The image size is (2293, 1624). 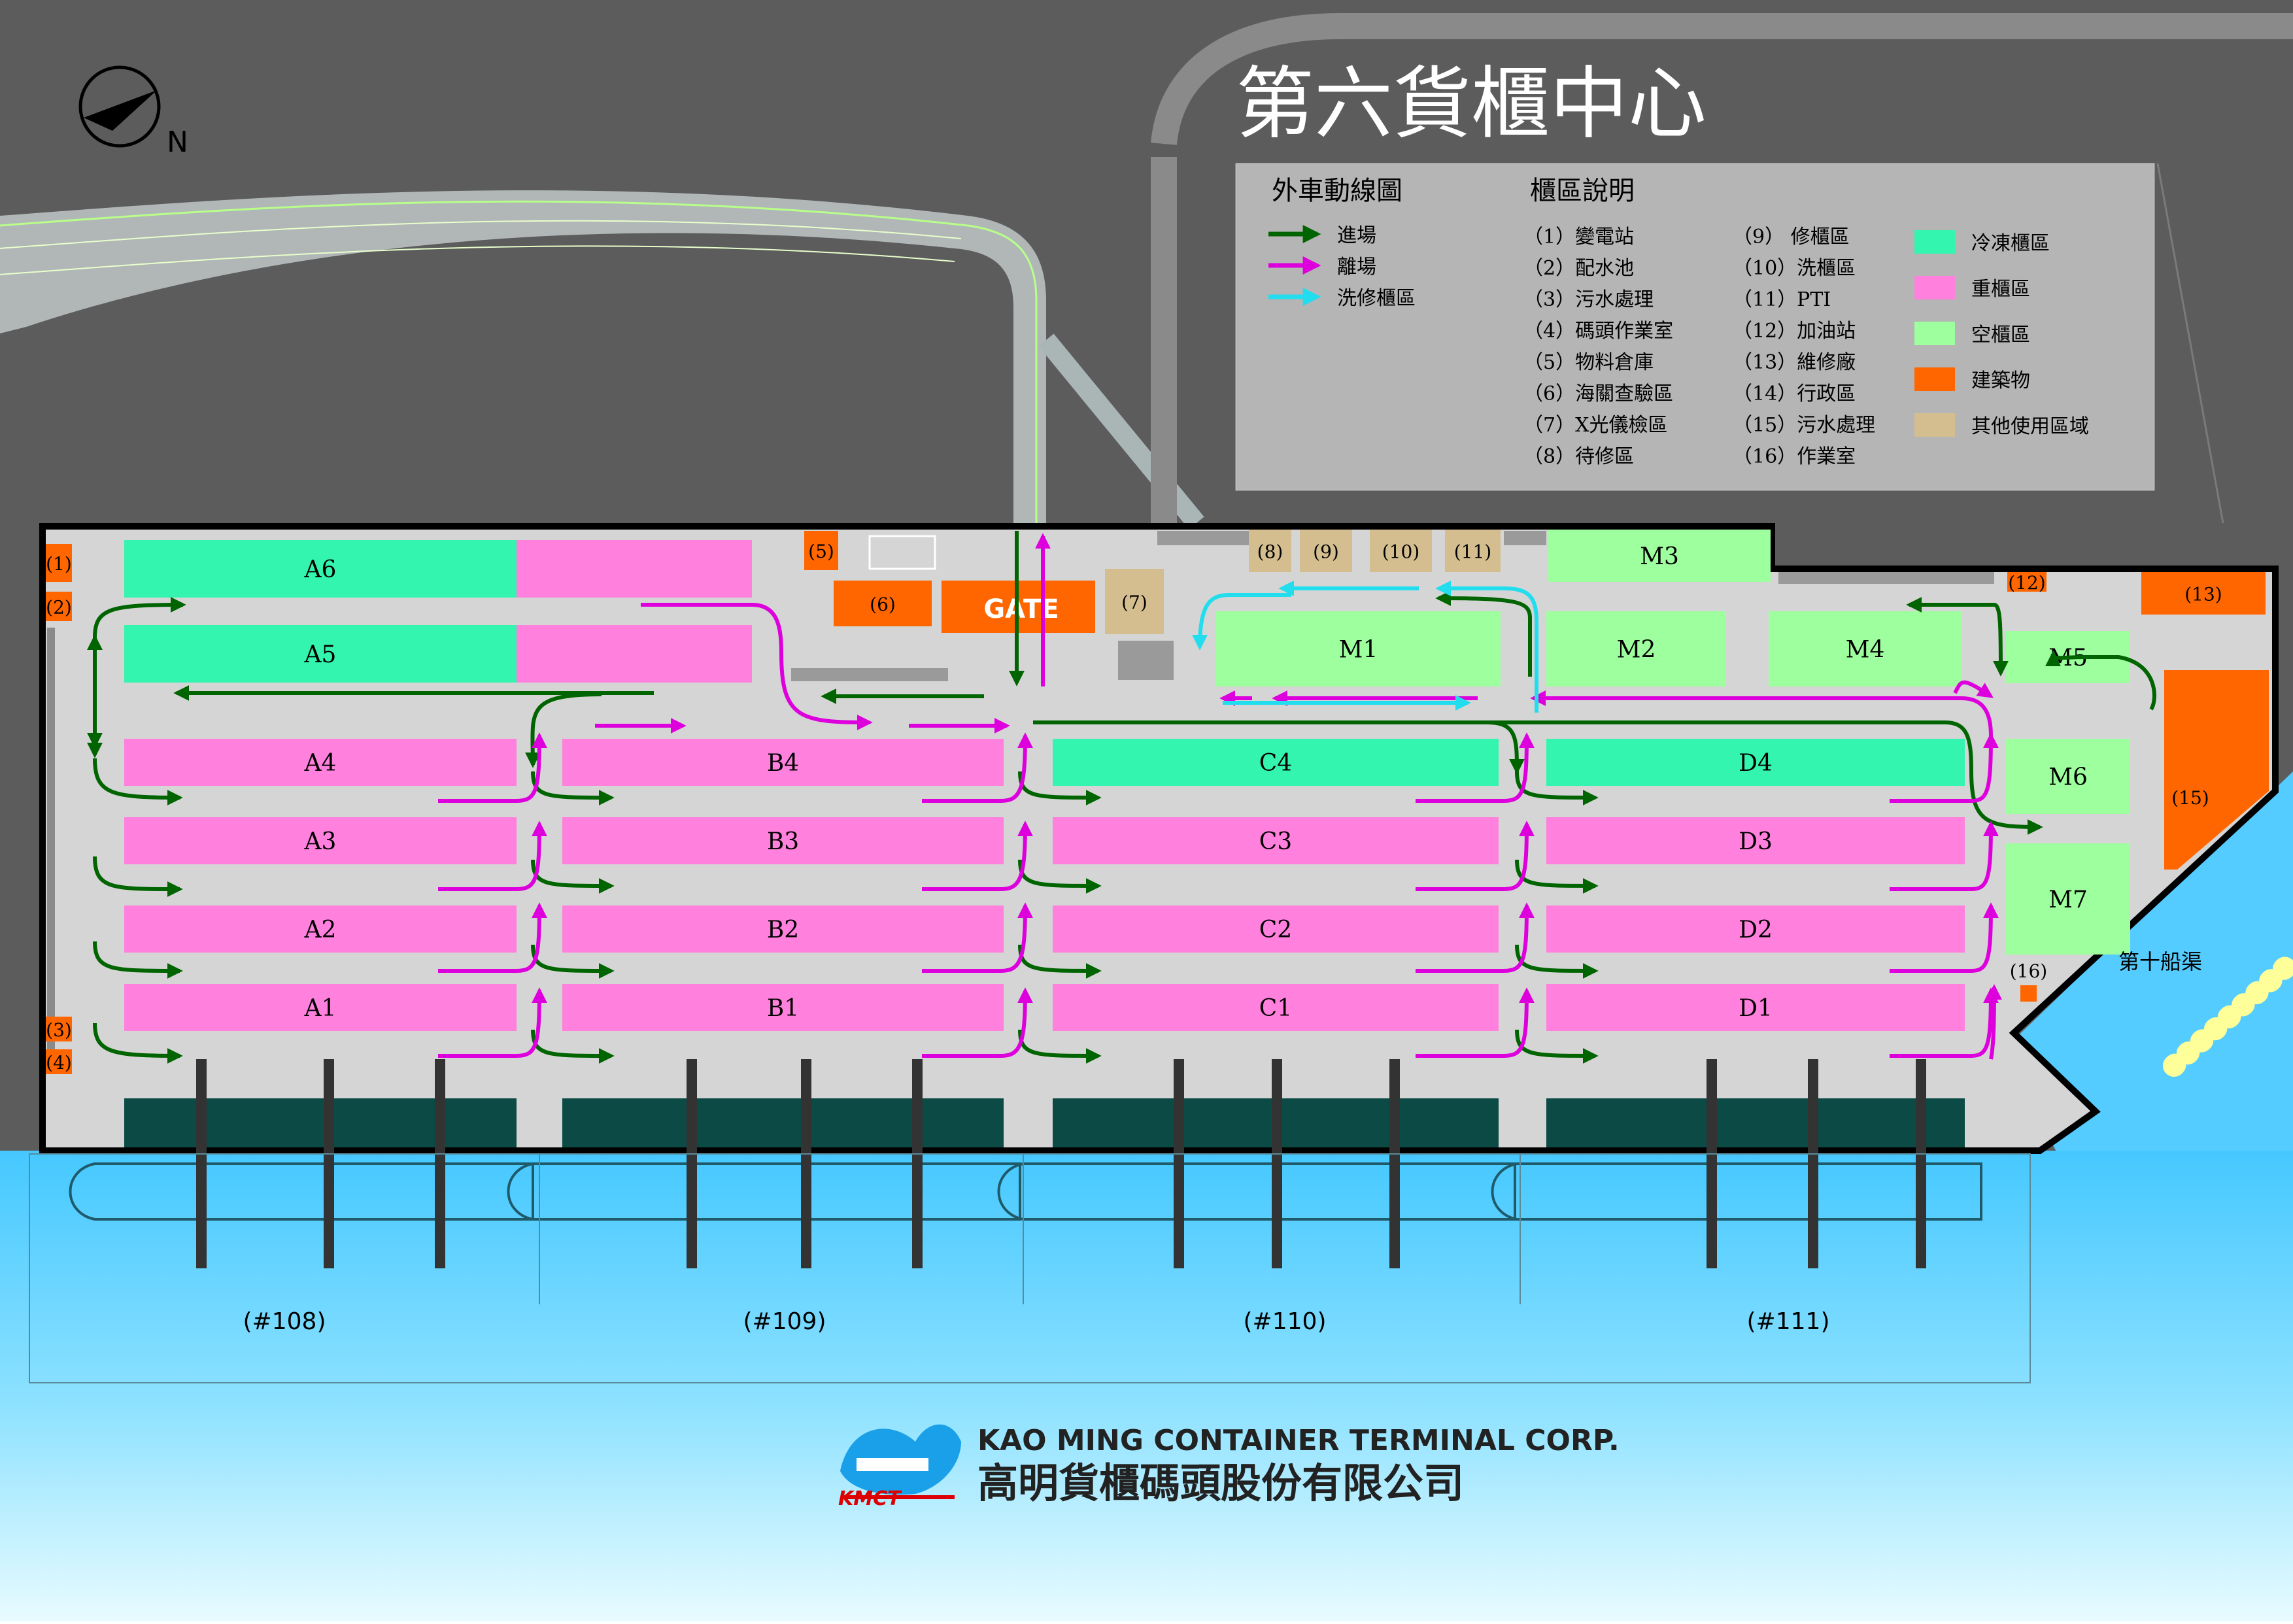 What do you see at coordinates (1578, 237) in the screenshot?
I see `legend-area-item: （1）變電站` at bounding box center [1578, 237].